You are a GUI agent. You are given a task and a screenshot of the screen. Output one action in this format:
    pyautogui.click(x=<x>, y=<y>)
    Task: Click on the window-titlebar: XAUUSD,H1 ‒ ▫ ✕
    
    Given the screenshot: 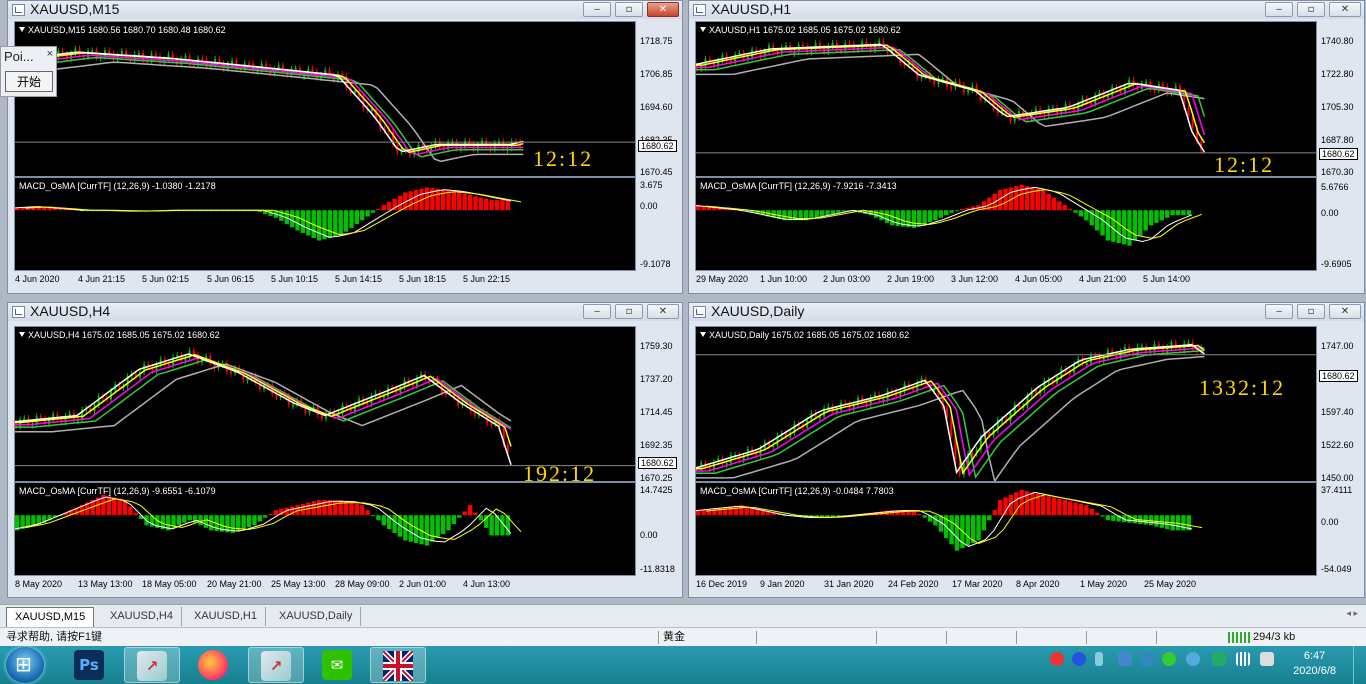 What is the action you would take?
    pyautogui.click(x=1026, y=10)
    